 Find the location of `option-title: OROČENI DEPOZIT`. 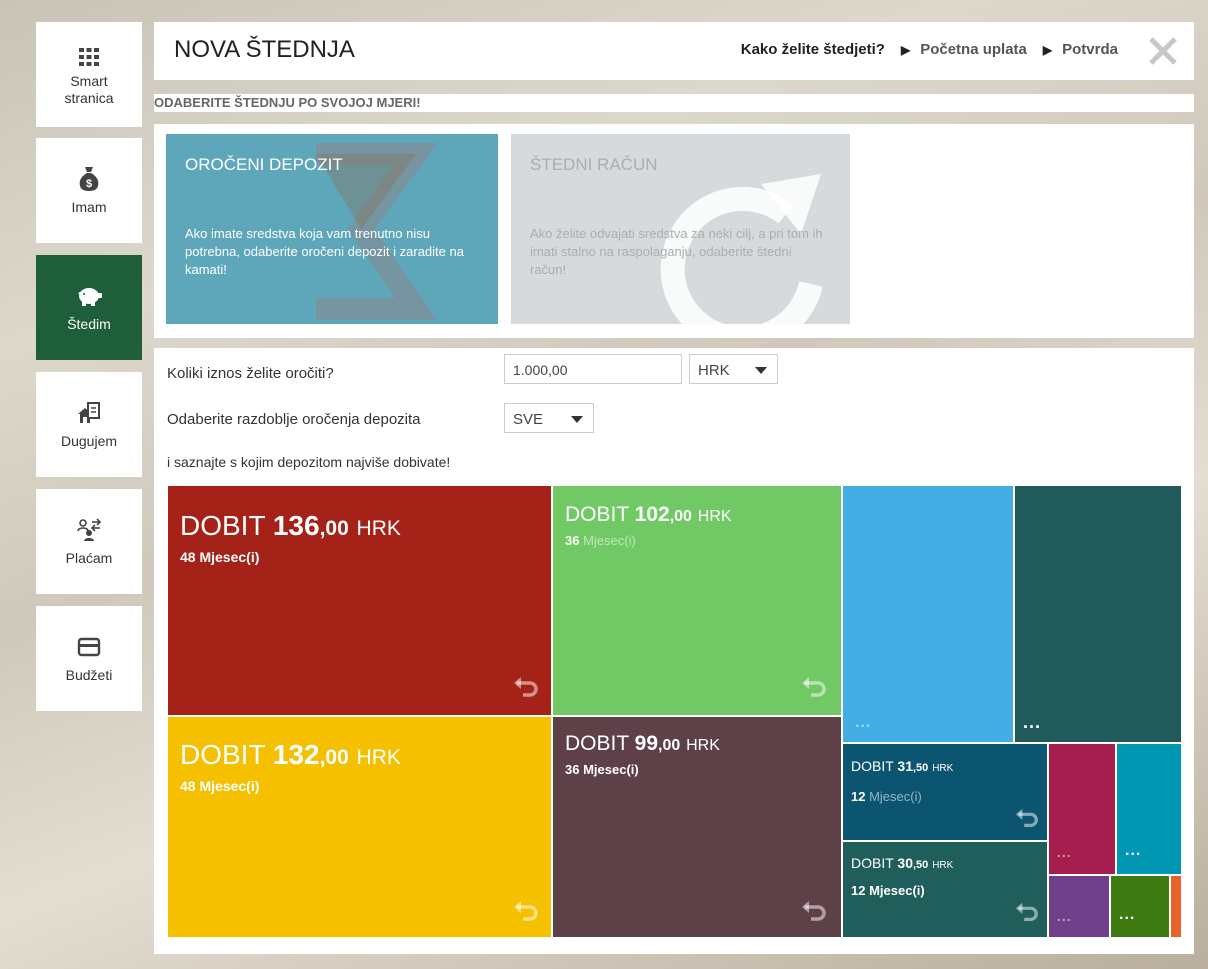

option-title: OROČENI DEPOZIT is located at coordinates (264, 164).